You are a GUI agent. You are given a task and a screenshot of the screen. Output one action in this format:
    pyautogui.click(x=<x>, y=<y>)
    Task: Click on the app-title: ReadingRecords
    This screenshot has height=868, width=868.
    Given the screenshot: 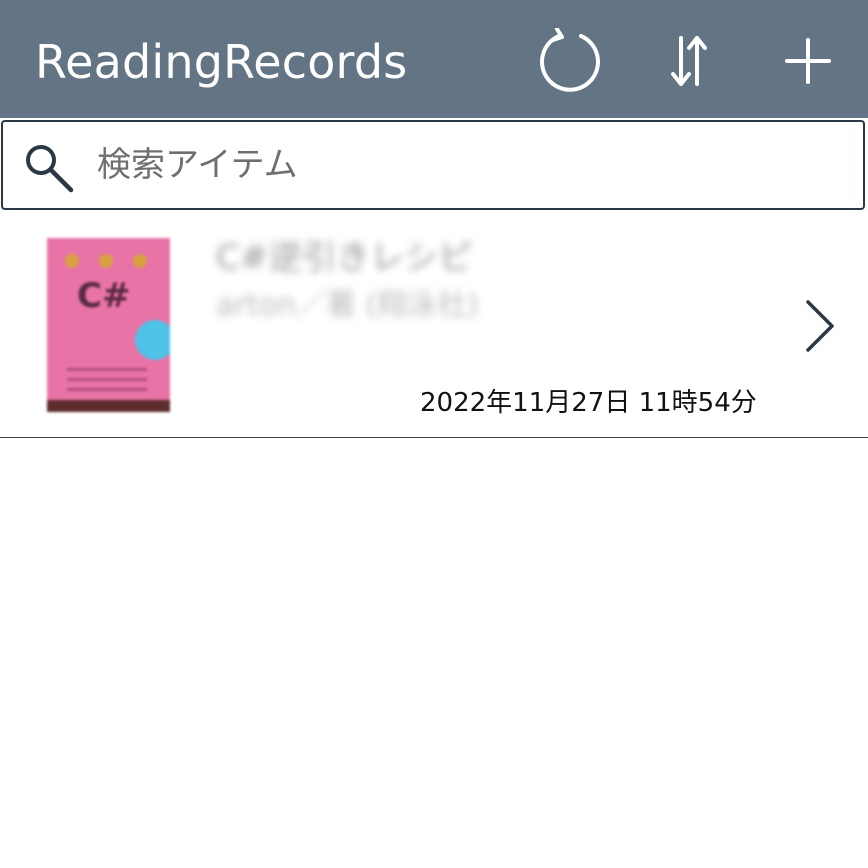 What is the action you would take?
    pyautogui.click(x=221, y=62)
    